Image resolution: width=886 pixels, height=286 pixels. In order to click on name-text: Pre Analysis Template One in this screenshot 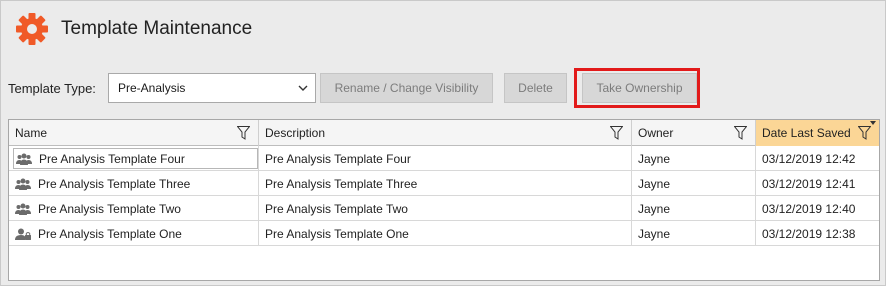, I will do `click(110, 233)`.